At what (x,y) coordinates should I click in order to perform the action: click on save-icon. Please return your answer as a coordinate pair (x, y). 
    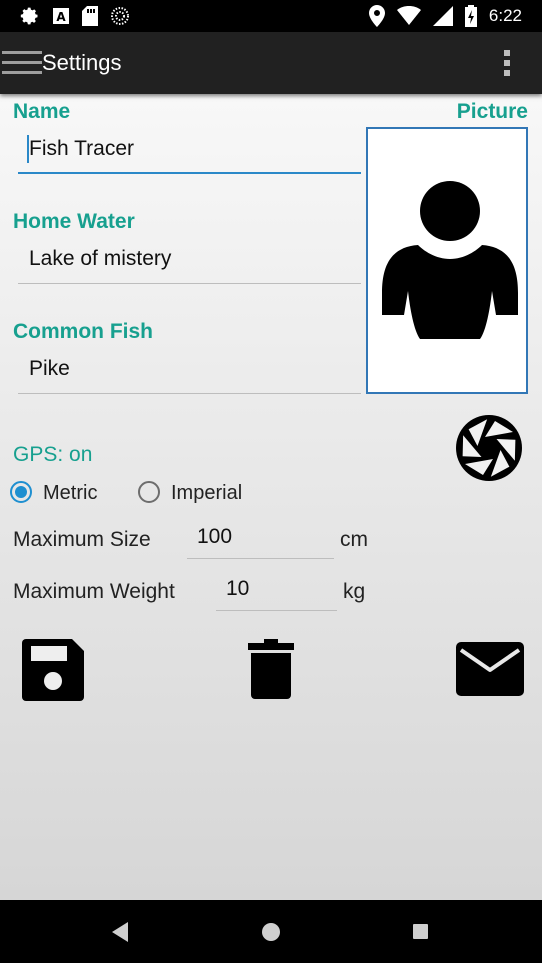
    Looking at the image, I should click on (53, 670).